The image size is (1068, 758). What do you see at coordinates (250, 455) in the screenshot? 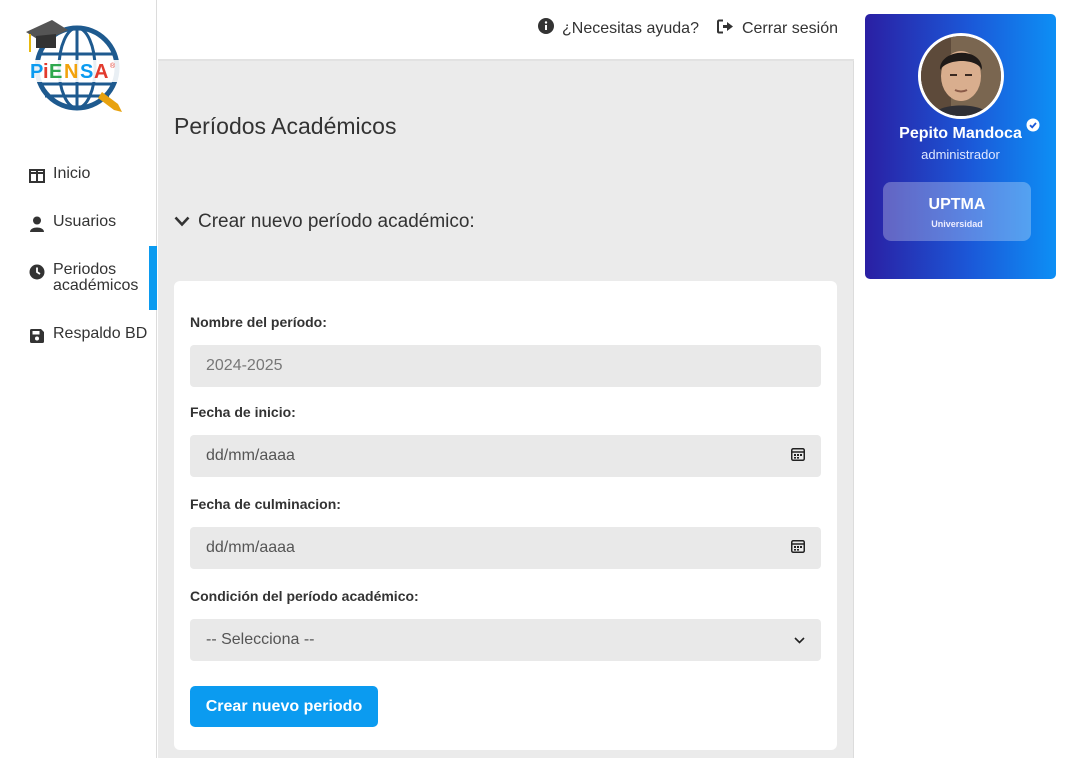
I see `start-date-placeholder: dd/mm/aaaa` at bounding box center [250, 455].